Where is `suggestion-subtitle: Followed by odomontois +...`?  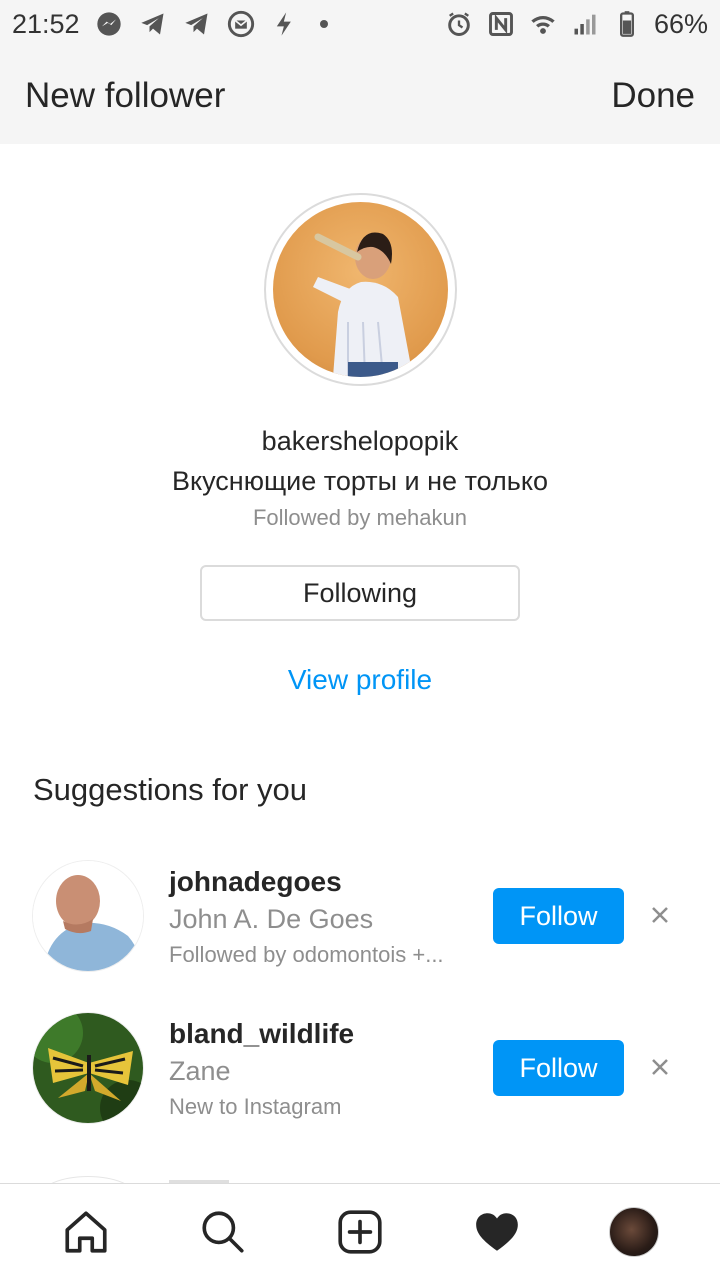
suggestion-subtitle: Followed by odomontois +... is located at coordinates (306, 954).